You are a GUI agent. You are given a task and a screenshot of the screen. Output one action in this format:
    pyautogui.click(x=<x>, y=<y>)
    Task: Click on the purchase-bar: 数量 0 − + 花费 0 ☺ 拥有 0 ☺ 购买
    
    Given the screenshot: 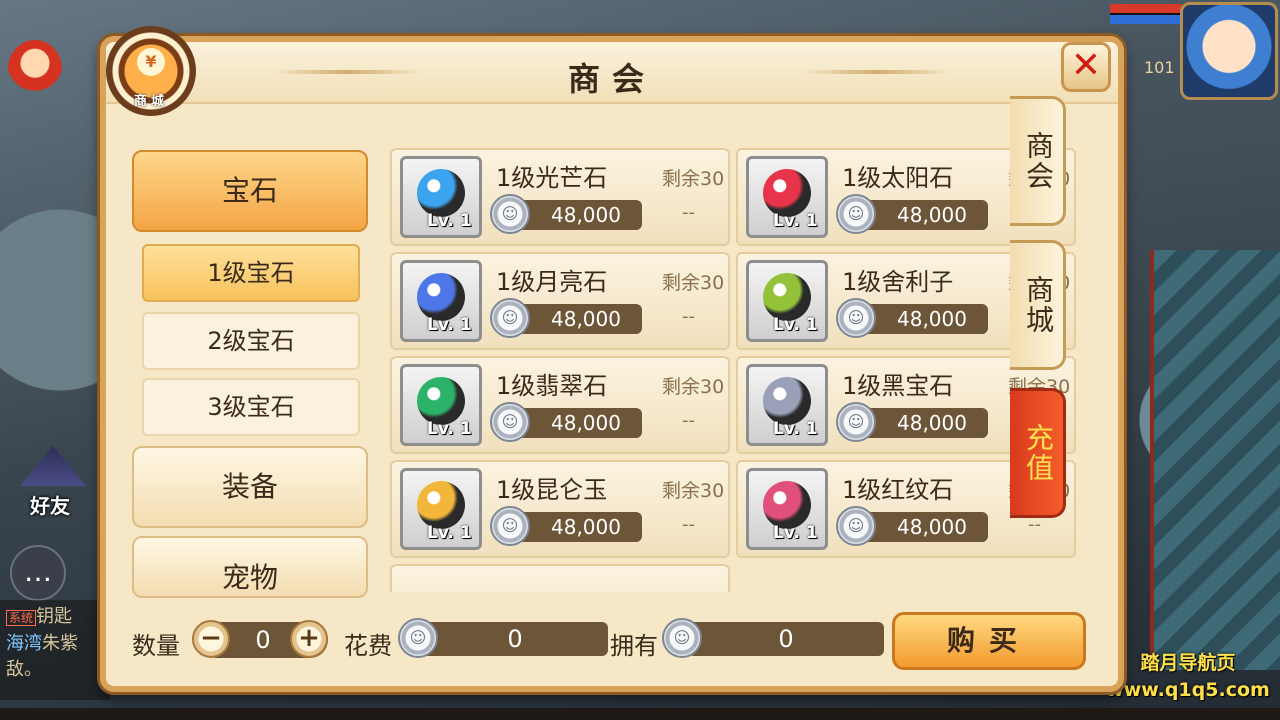 What is the action you would take?
    pyautogui.click(x=612, y=646)
    